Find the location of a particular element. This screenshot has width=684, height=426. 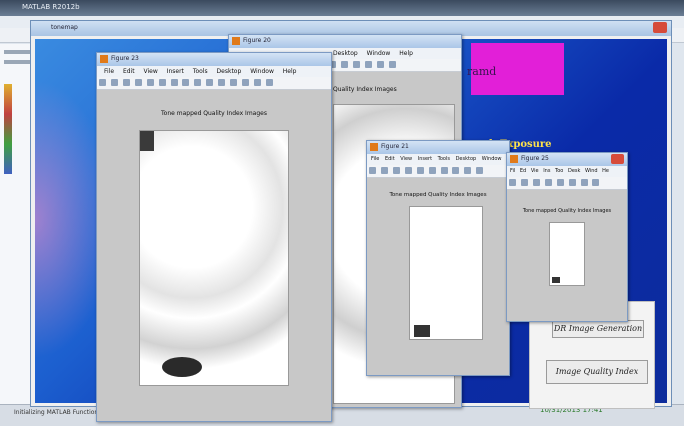

matlab-title: MATLAB R2012b is located at coordinates (51, 7).